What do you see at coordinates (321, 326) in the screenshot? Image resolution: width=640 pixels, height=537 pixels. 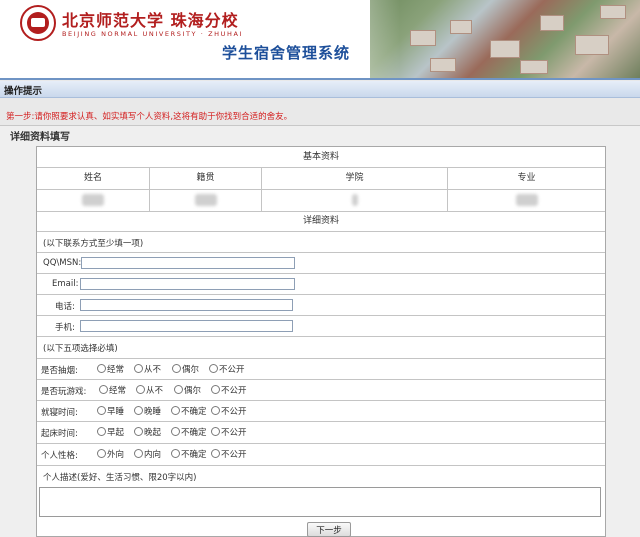 I see `mobile-row: 手机:` at bounding box center [321, 326].